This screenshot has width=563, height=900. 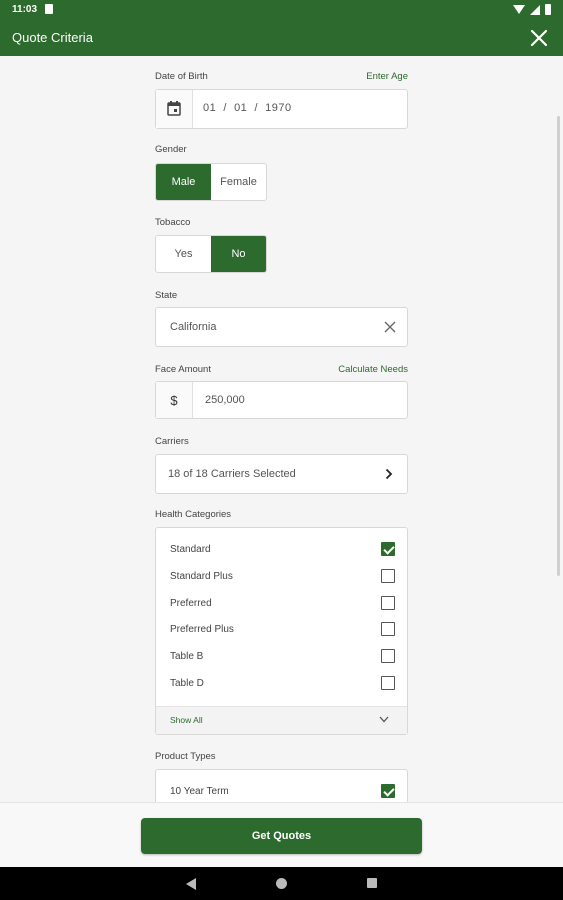 What do you see at coordinates (183, 369) in the screenshot?
I see `face-amount-label: Face Amount` at bounding box center [183, 369].